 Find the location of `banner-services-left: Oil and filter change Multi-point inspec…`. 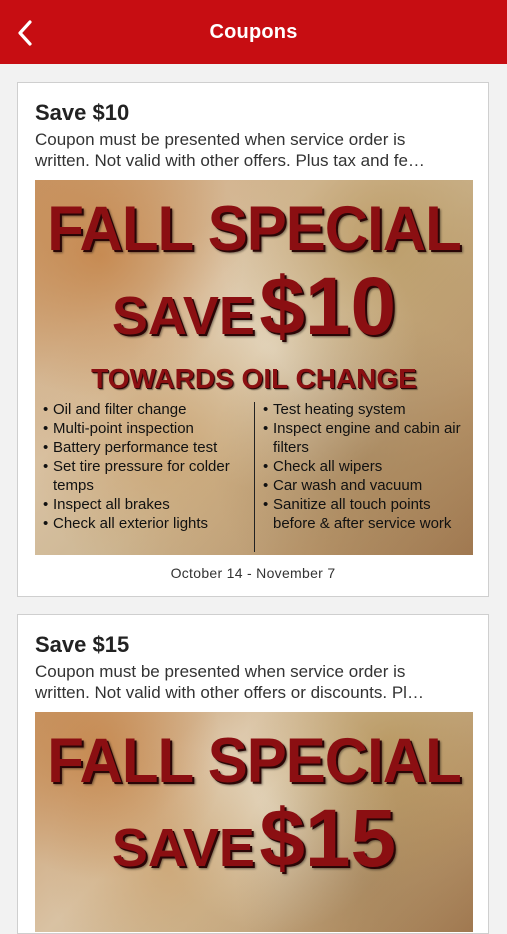

banner-services-left: Oil and filter change Multi-point inspec… is located at coordinates (145, 466).